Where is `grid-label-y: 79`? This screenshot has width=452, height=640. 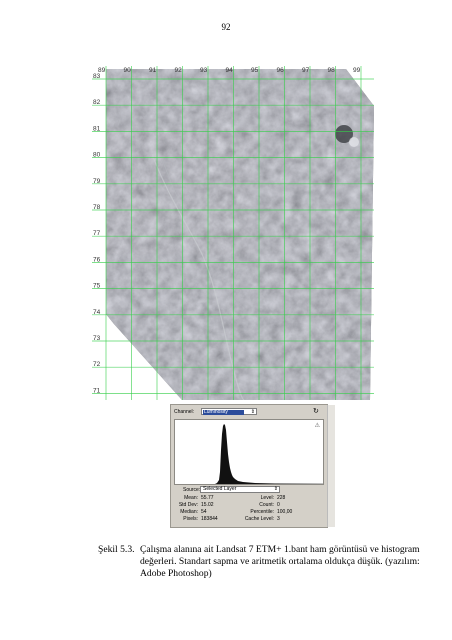 grid-label-y: 79 is located at coordinates (97, 181).